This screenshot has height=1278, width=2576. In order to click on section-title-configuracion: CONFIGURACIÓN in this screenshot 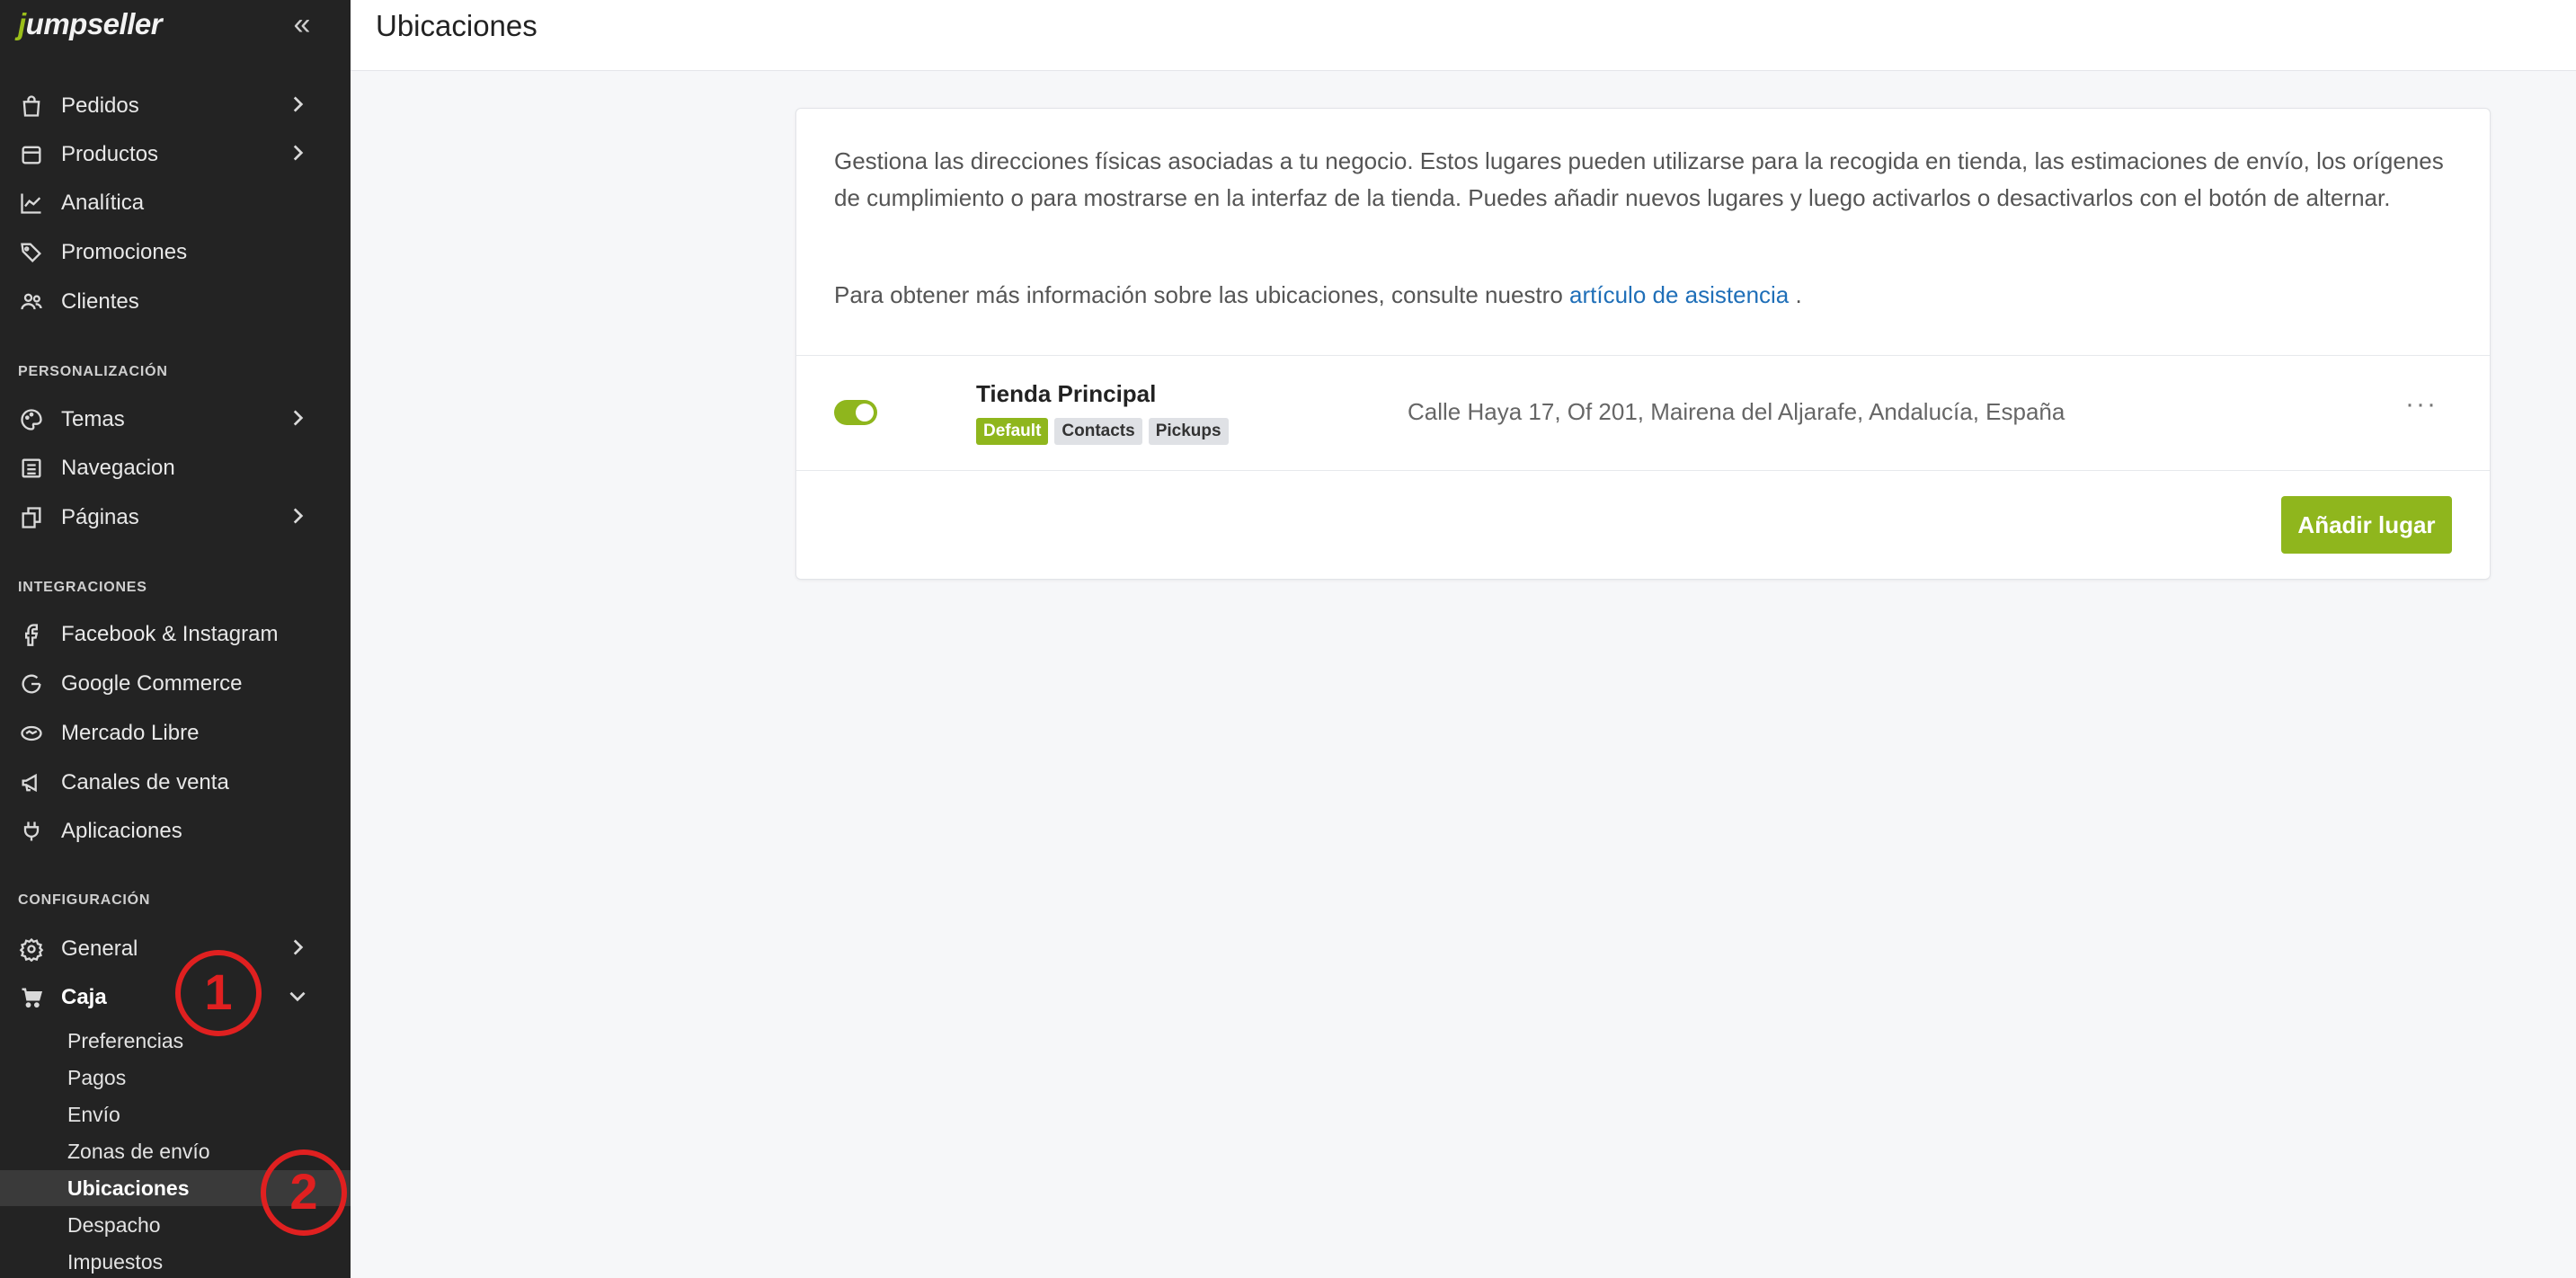, I will do `click(84, 900)`.